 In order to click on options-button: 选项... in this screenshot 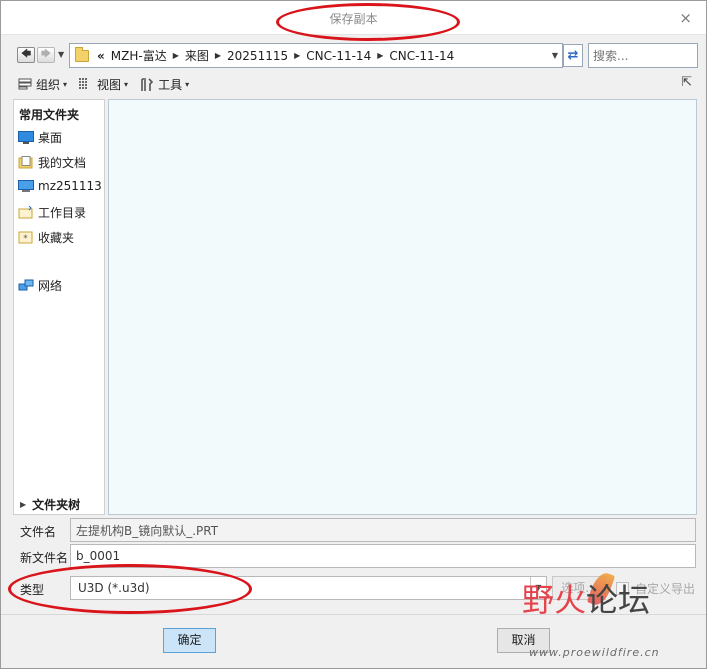, I will do `click(579, 588)`.